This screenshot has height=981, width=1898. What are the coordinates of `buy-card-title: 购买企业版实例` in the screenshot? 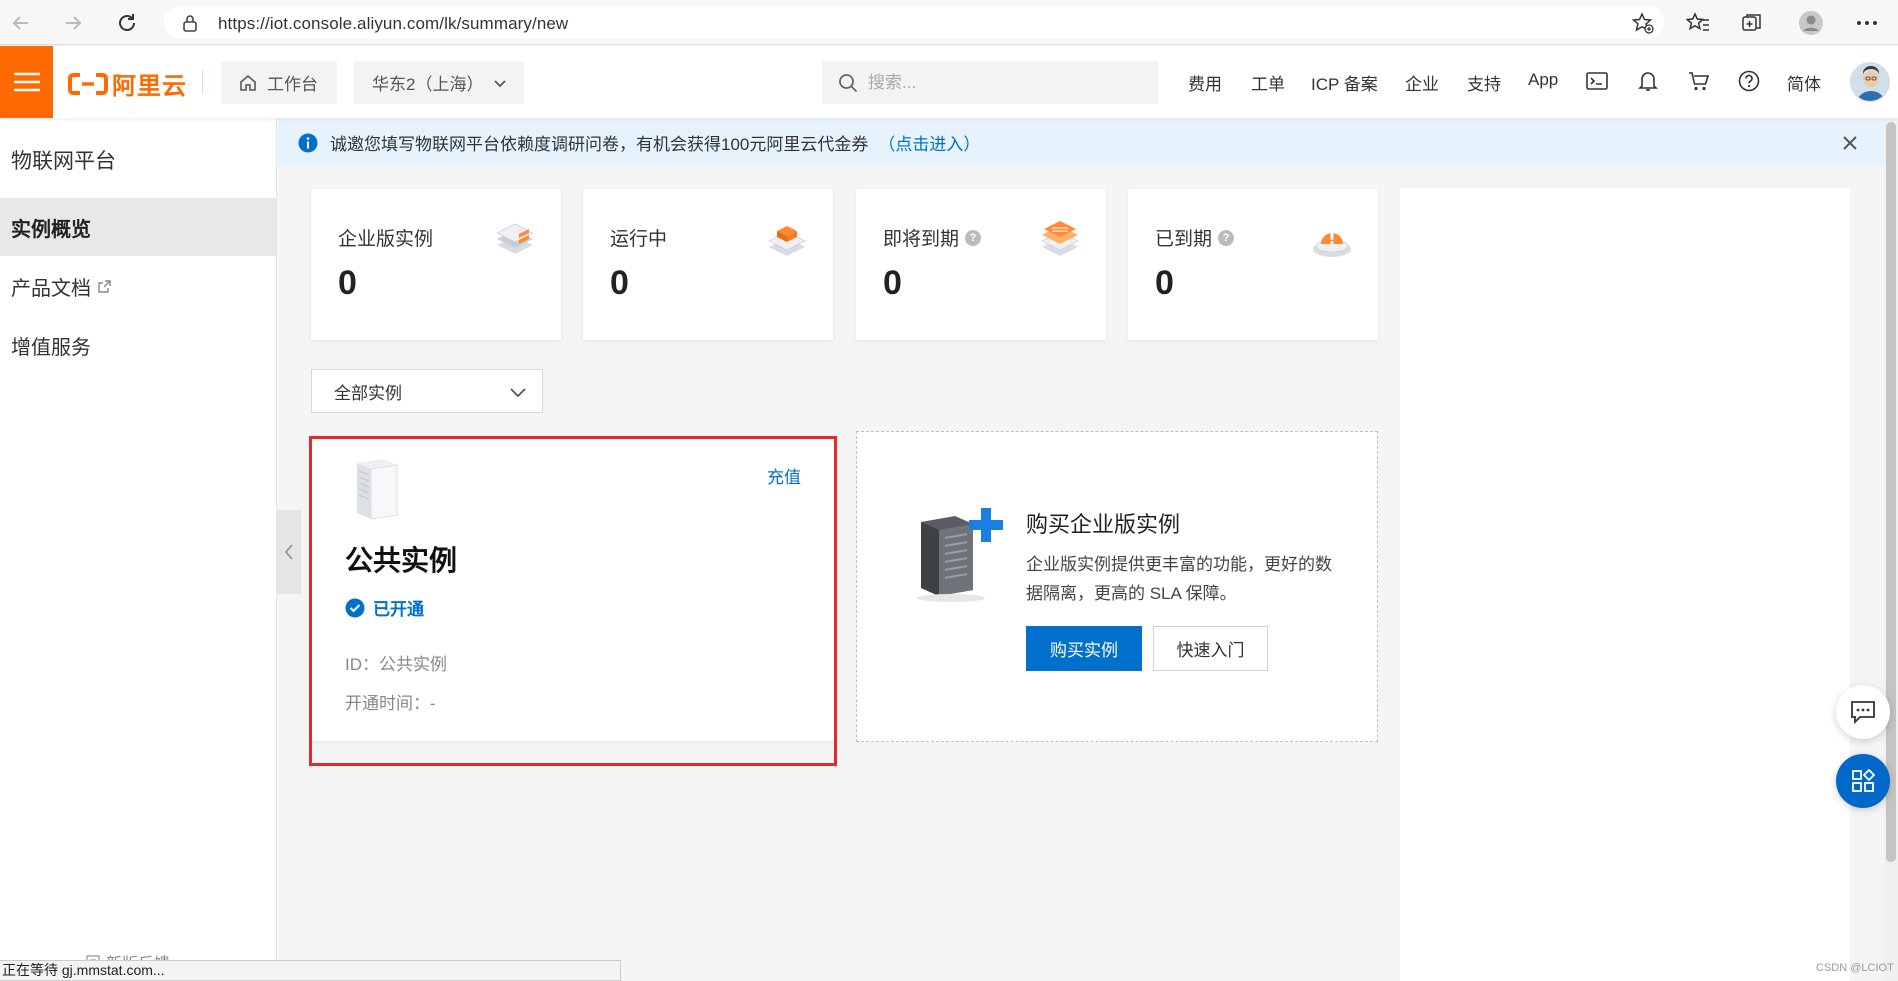 It's located at (1103, 524).